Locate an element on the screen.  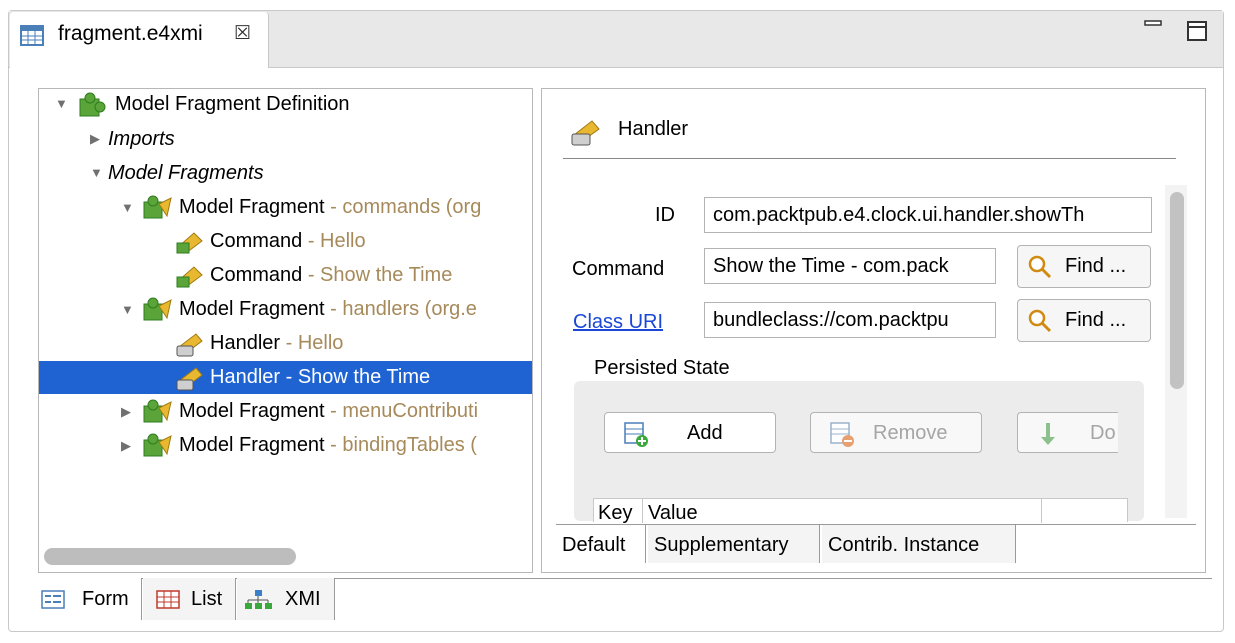
tree-item-model-fragments: Model Fragments is located at coordinates (186, 173).